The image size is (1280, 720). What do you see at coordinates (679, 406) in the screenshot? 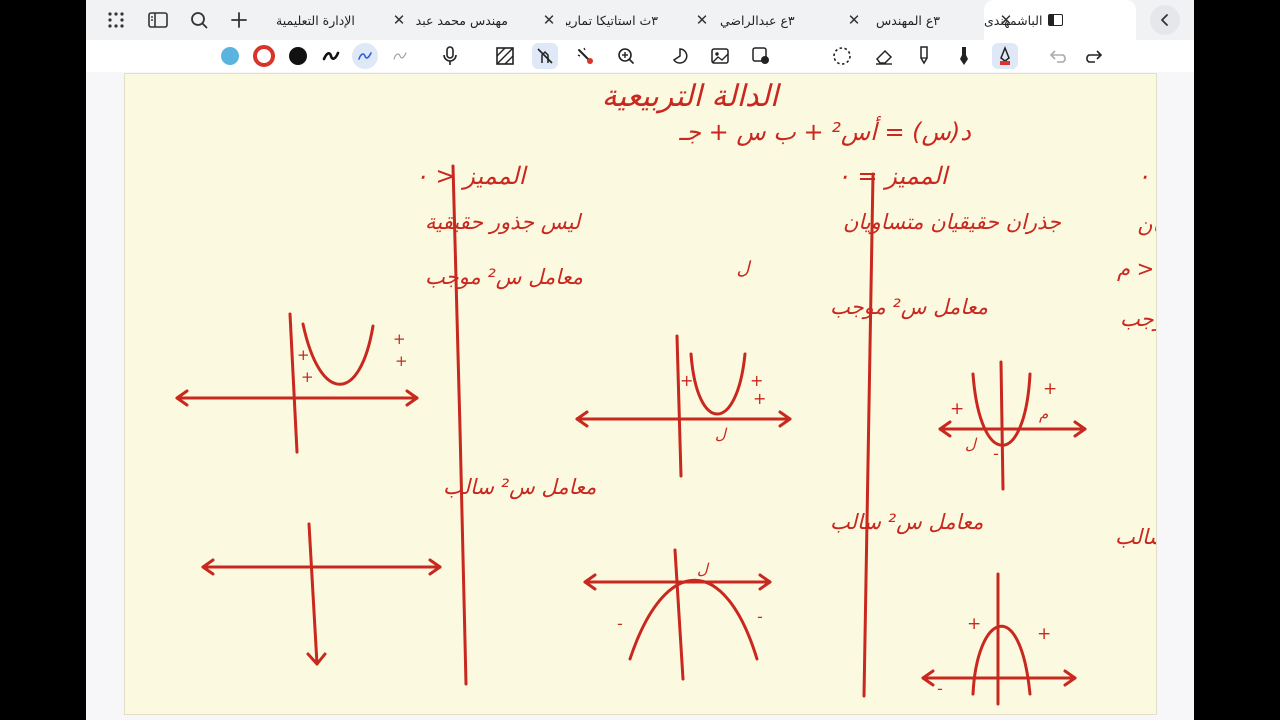
I see `middle-upper-y-axis` at bounding box center [679, 406].